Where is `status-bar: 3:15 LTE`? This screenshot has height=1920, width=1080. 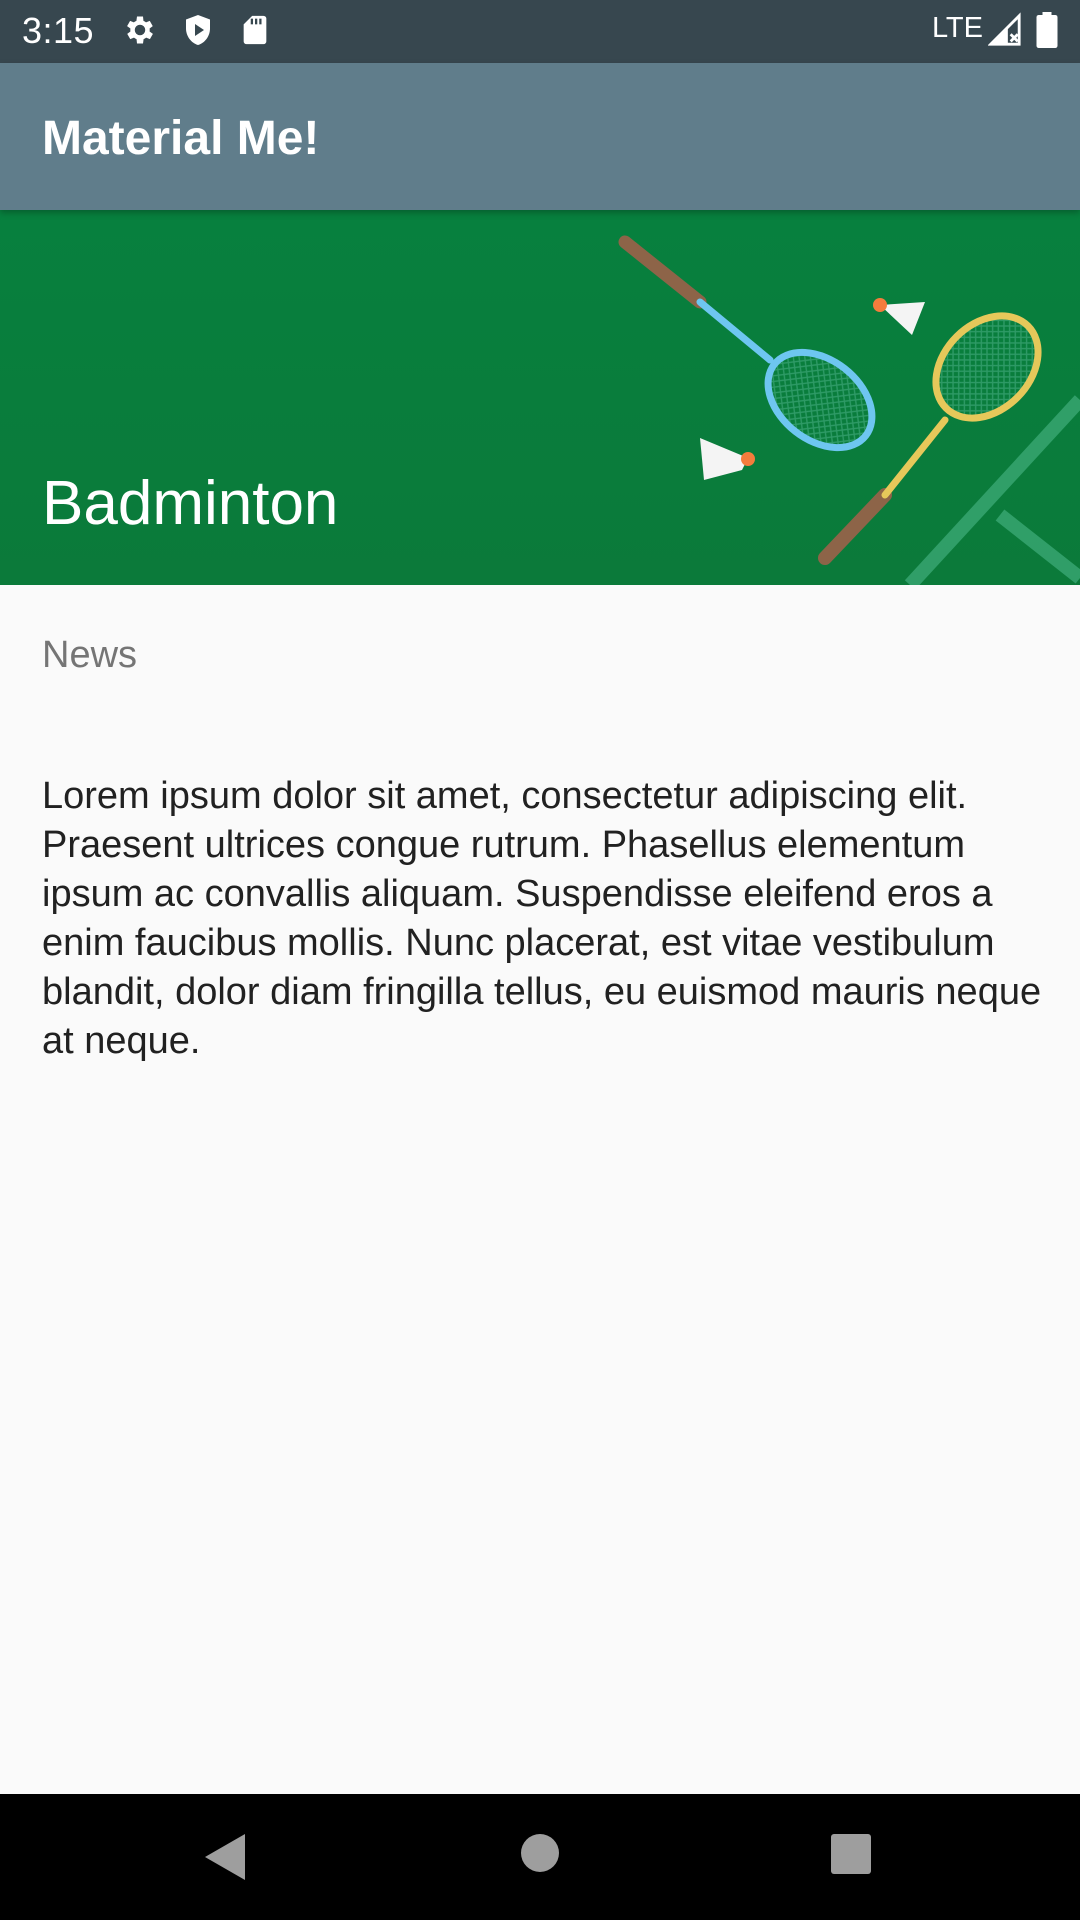
status-bar: 3:15 LTE is located at coordinates (540, 31).